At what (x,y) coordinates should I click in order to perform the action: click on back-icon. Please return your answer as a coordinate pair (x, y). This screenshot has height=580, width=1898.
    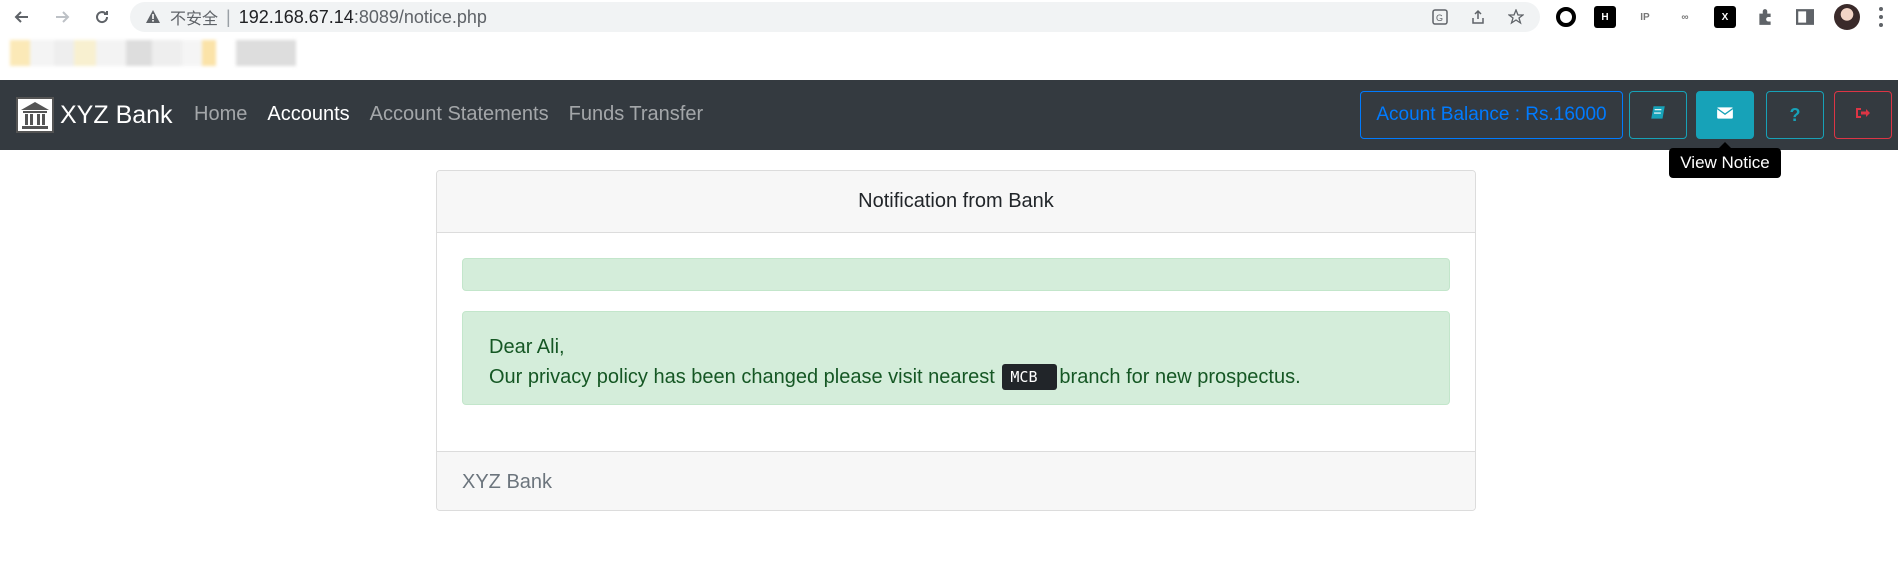
    Looking at the image, I should click on (22, 17).